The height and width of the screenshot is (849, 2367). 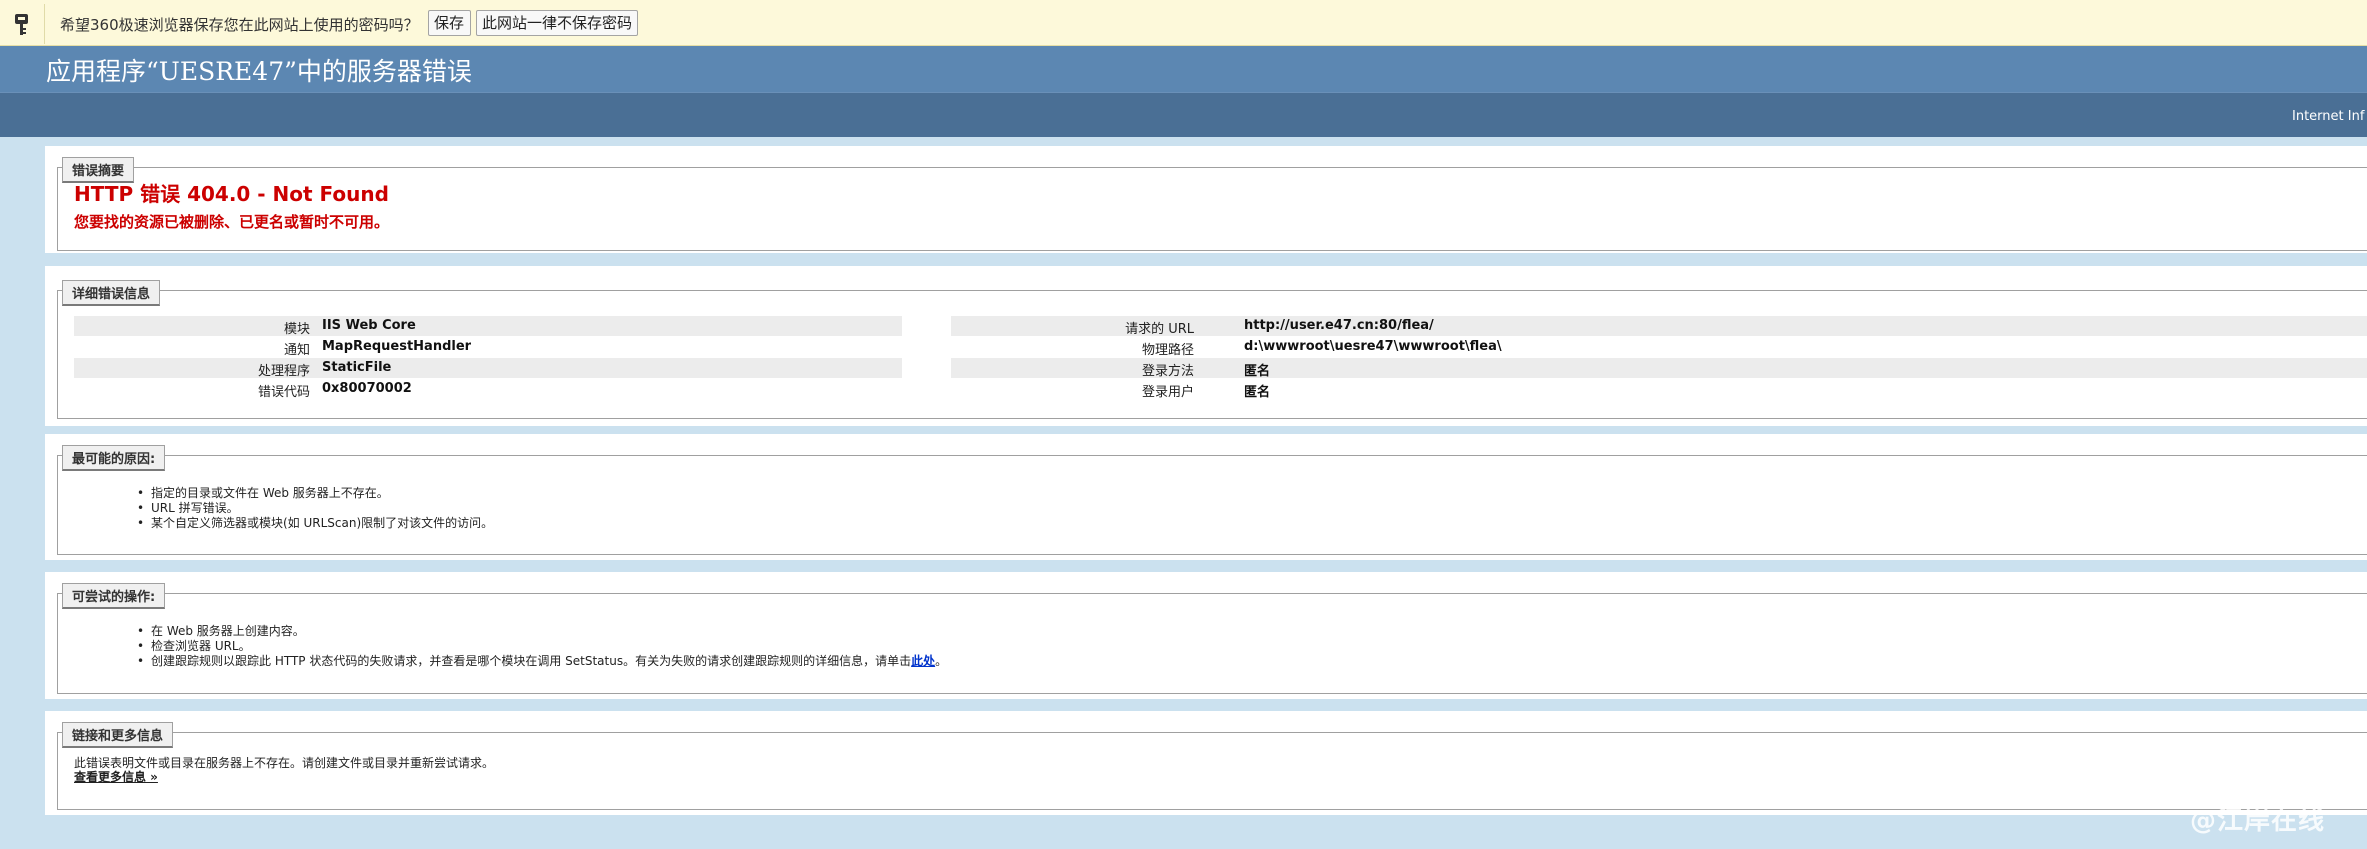 What do you see at coordinates (283, 371) in the screenshot?
I see `detail-key: 处理程序` at bounding box center [283, 371].